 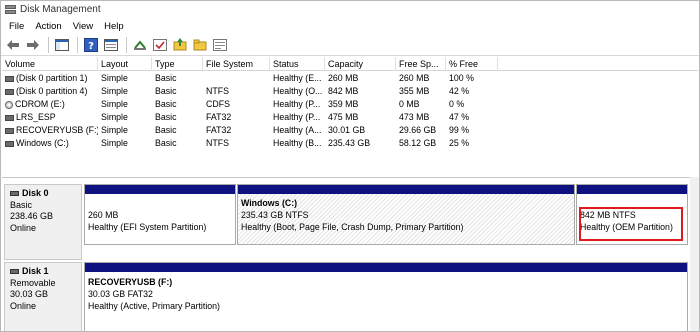 What do you see at coordinates (217, 143) in the screenshot?
I see `file-system-cell: NTFS` at bounding box center [217, 143].